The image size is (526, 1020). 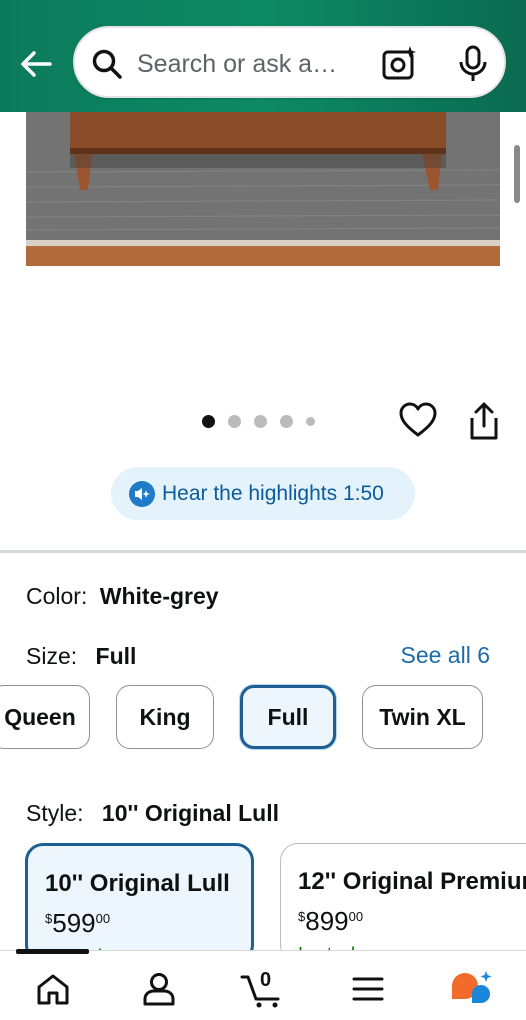 What do you see at coordinates (288, 717) in the screenshot?
I see `size-option-full: Full` at bounding box center [288, 717].